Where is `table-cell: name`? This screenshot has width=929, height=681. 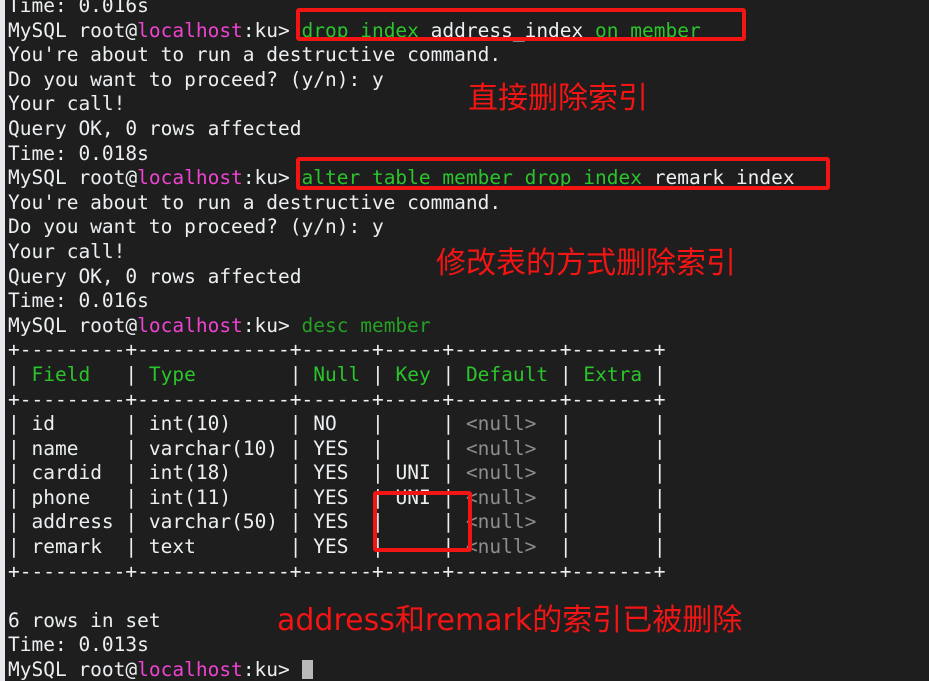 table-cell: name is located at coordinates (72, 448).